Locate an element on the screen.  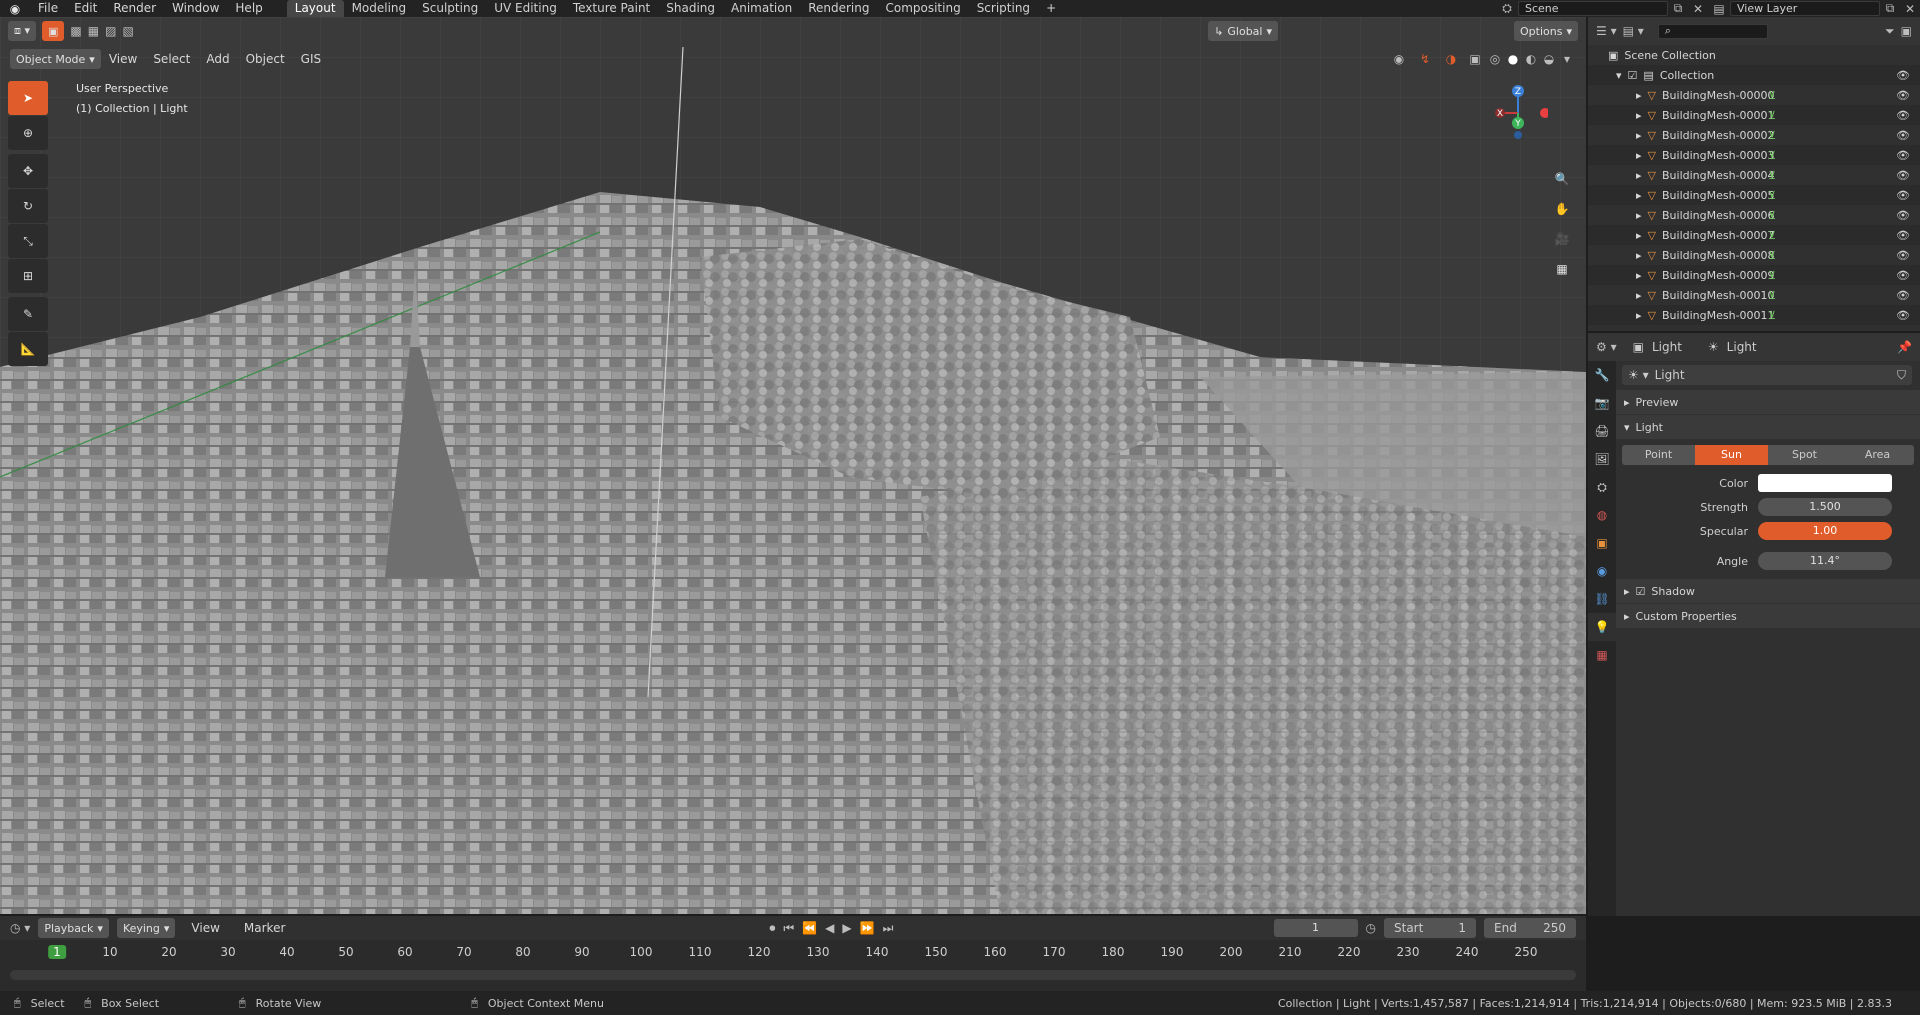
play-reverse-icon: ◀ is located at coordinates (829, 928).